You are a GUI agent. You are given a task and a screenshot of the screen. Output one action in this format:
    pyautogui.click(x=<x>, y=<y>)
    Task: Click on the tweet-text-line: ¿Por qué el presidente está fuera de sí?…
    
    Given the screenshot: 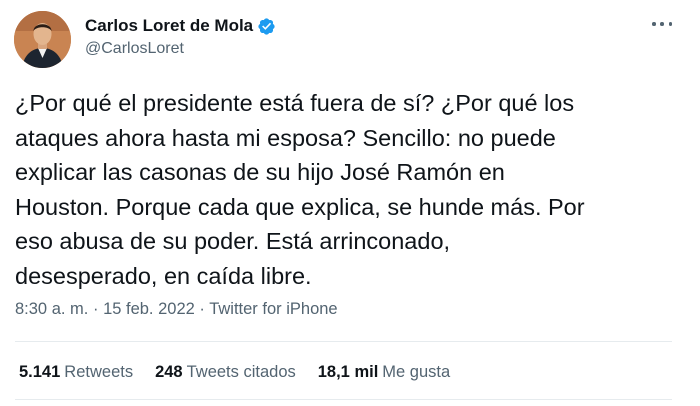 What is the action you would take?
    pyautogui.click(x=295, y=103)
    